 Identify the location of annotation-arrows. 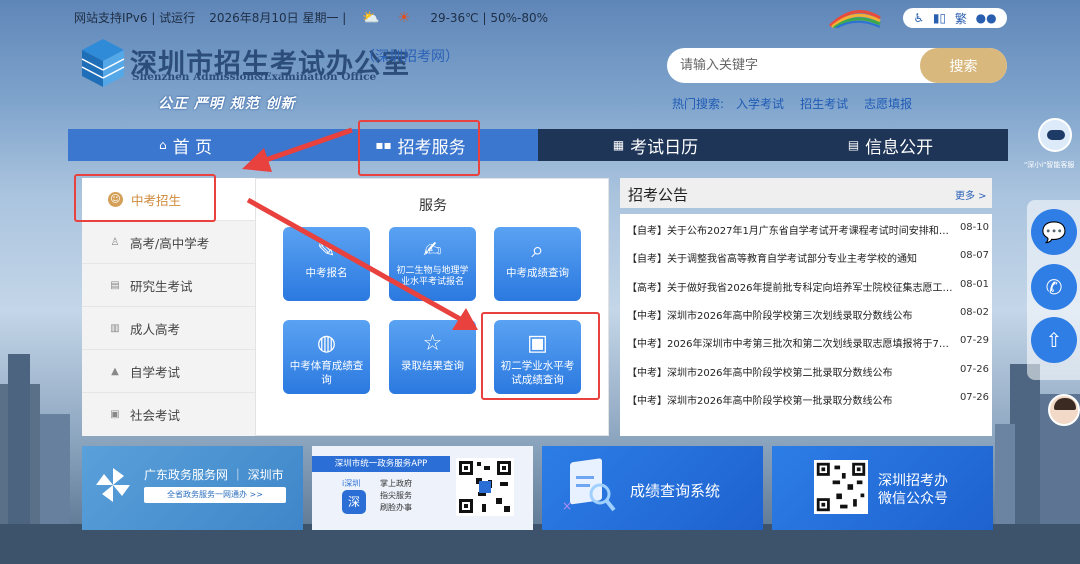
(360, 228).